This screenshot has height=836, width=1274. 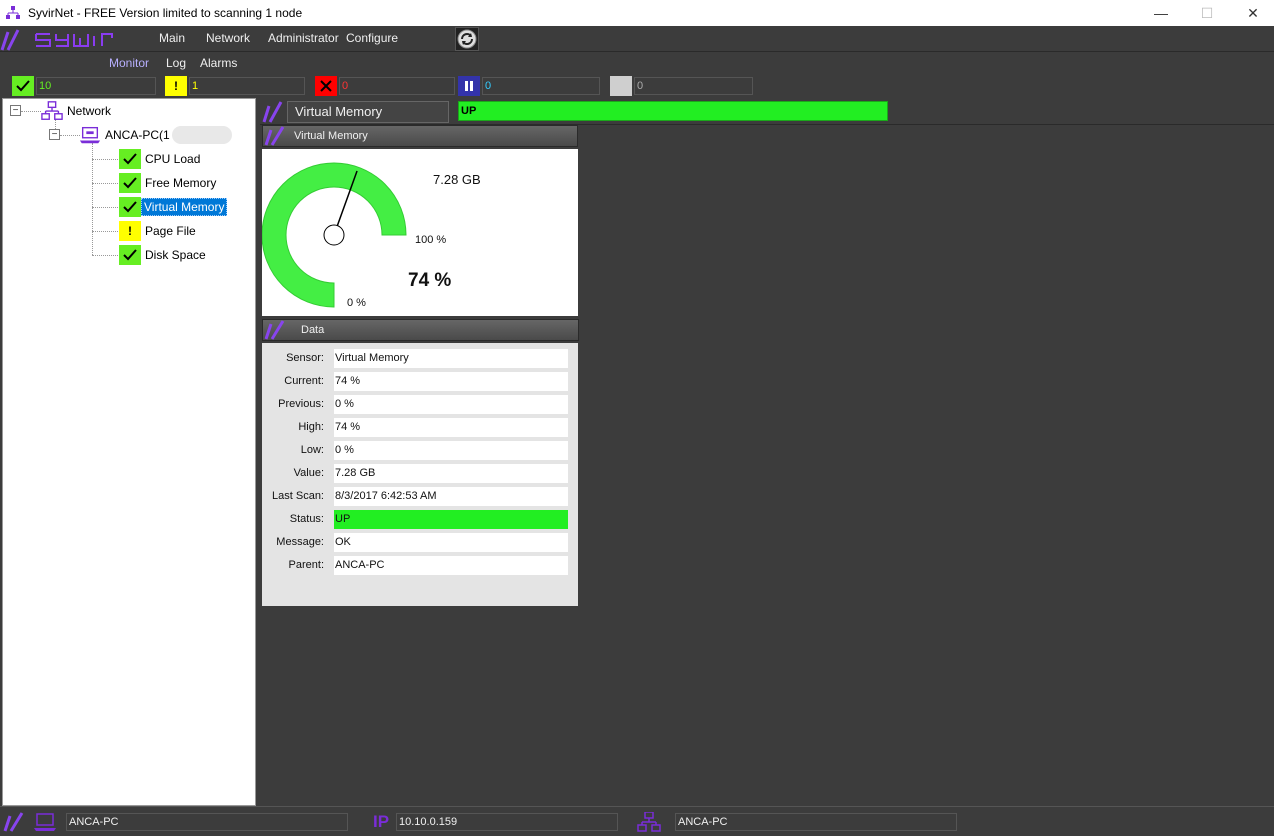 What do you see at coordinates (301, 404) in the screenshot?
I see `data-label: Previous:` at bounding box center [301, 404].